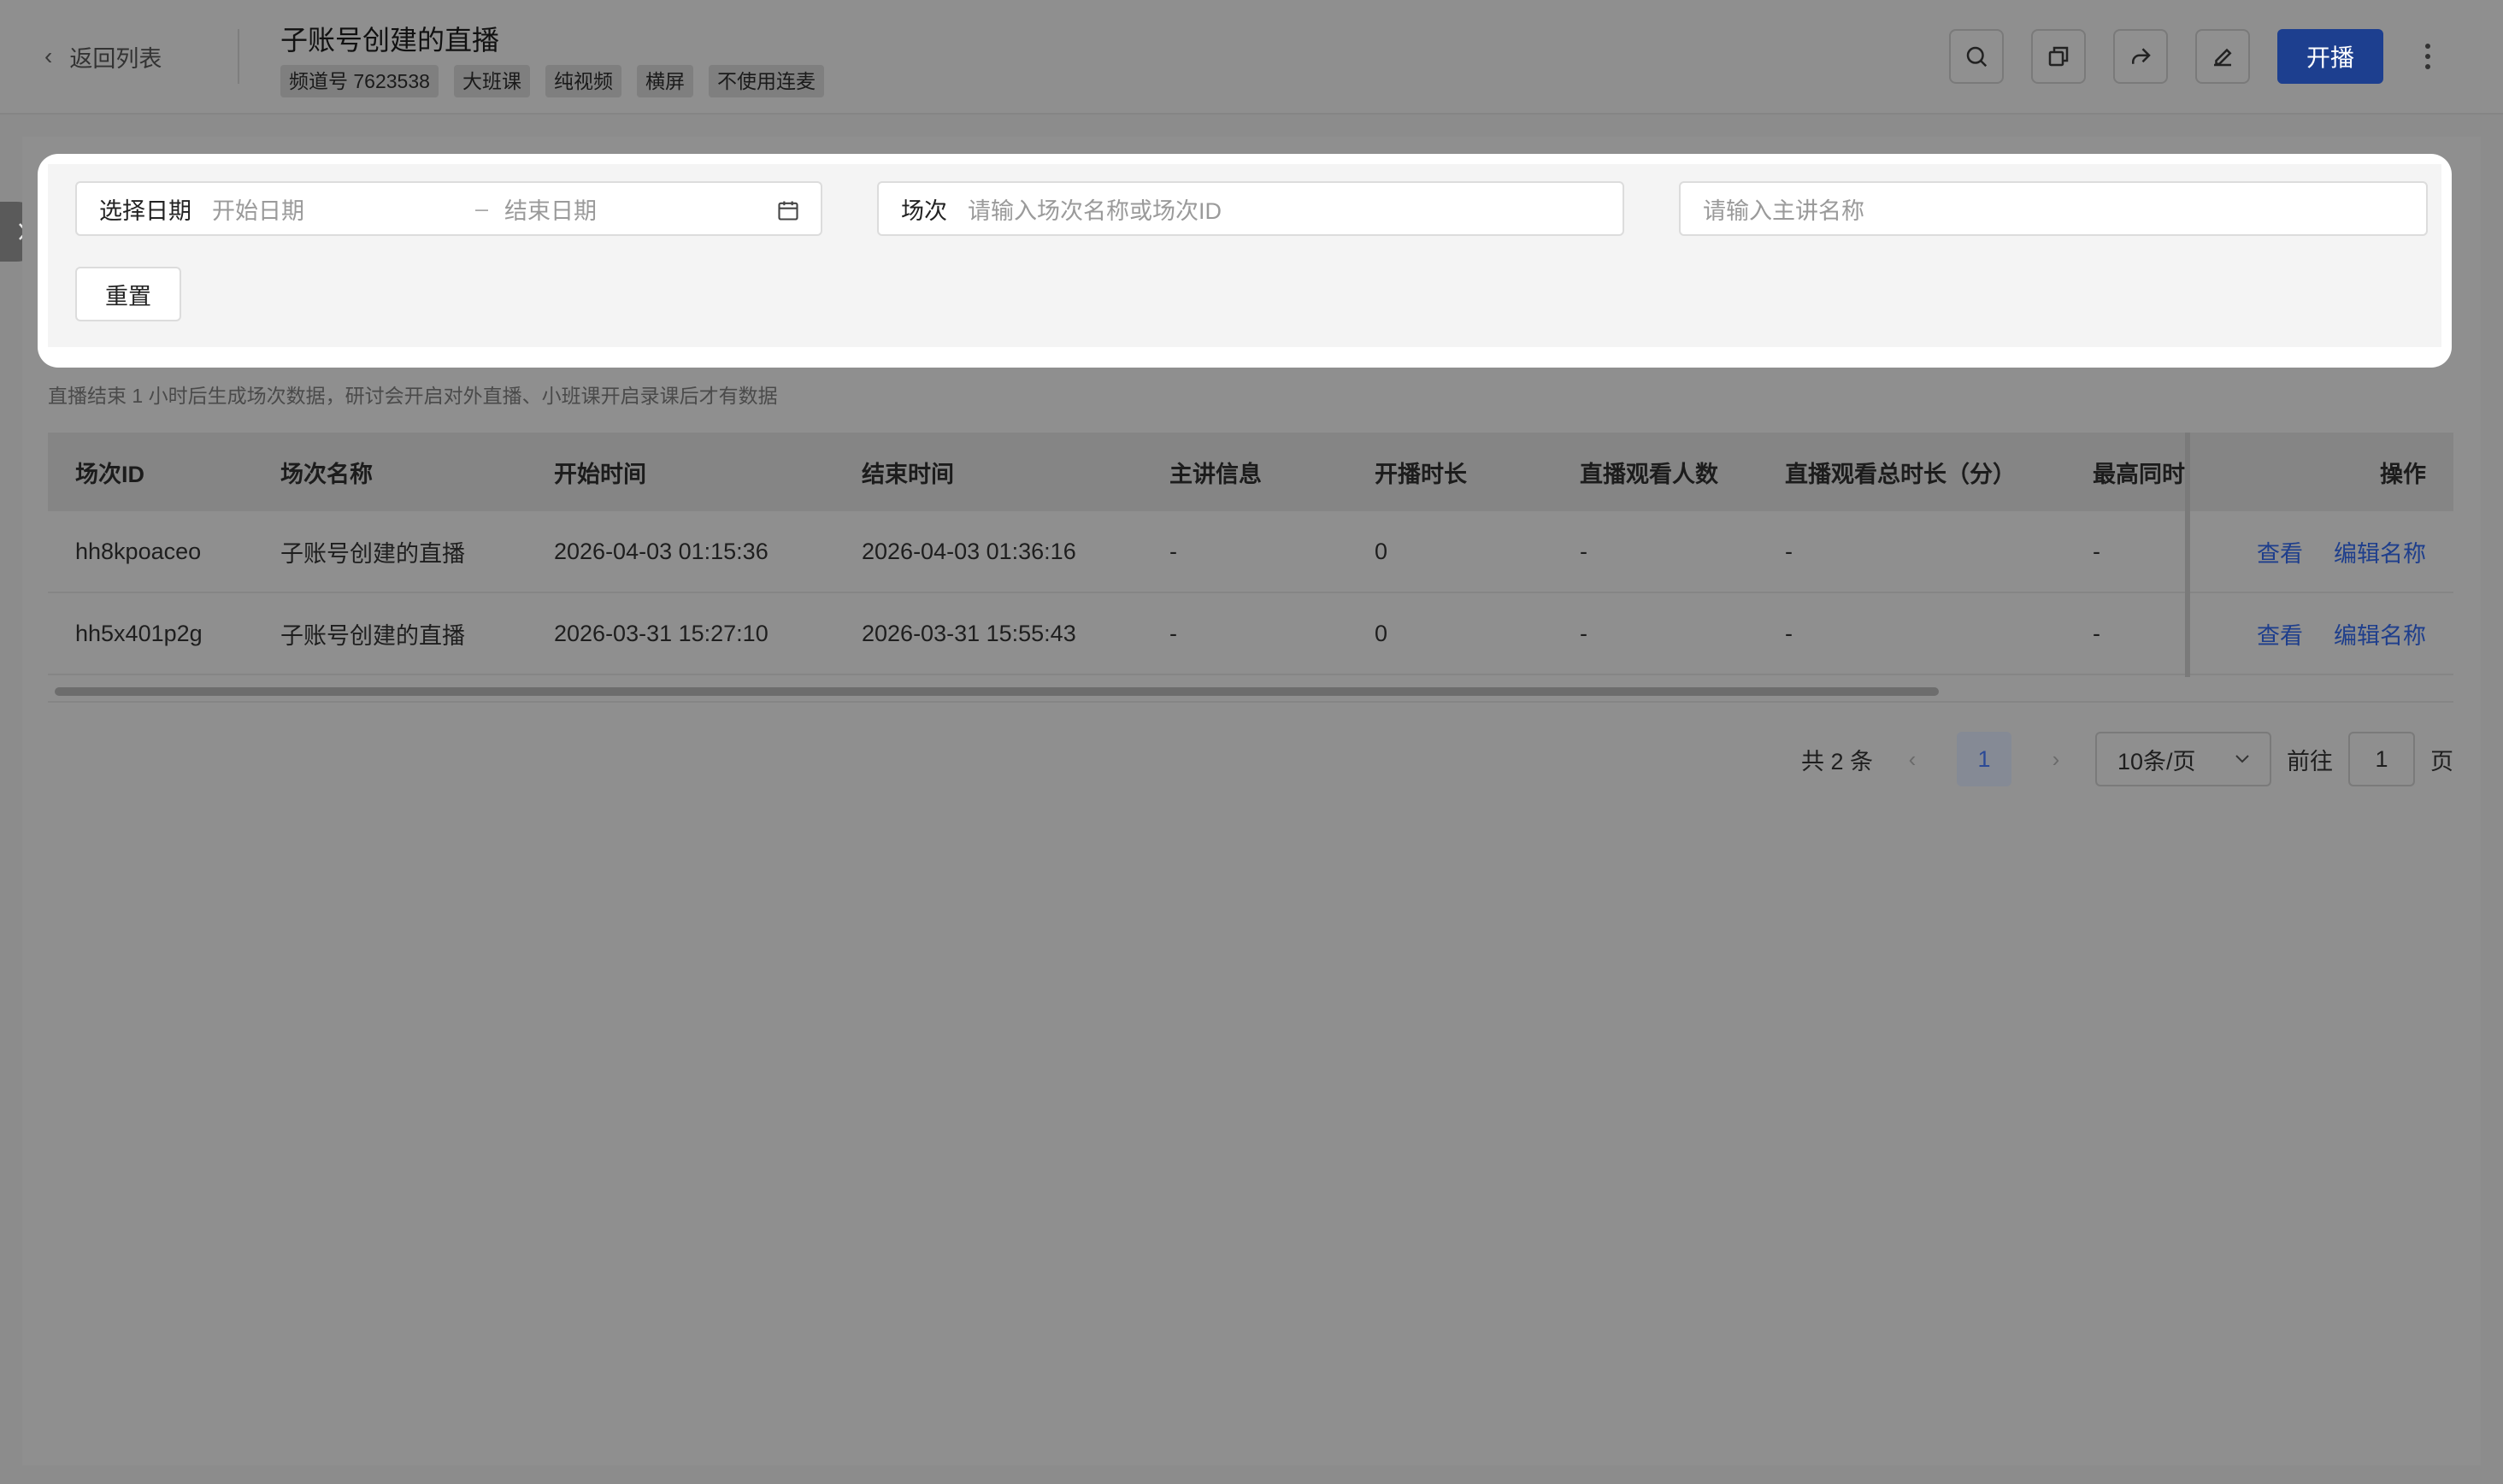  Describe the element at coordinates (2156, 761) in the screenshot. I see `page-size-value: 10条/页` at that location.